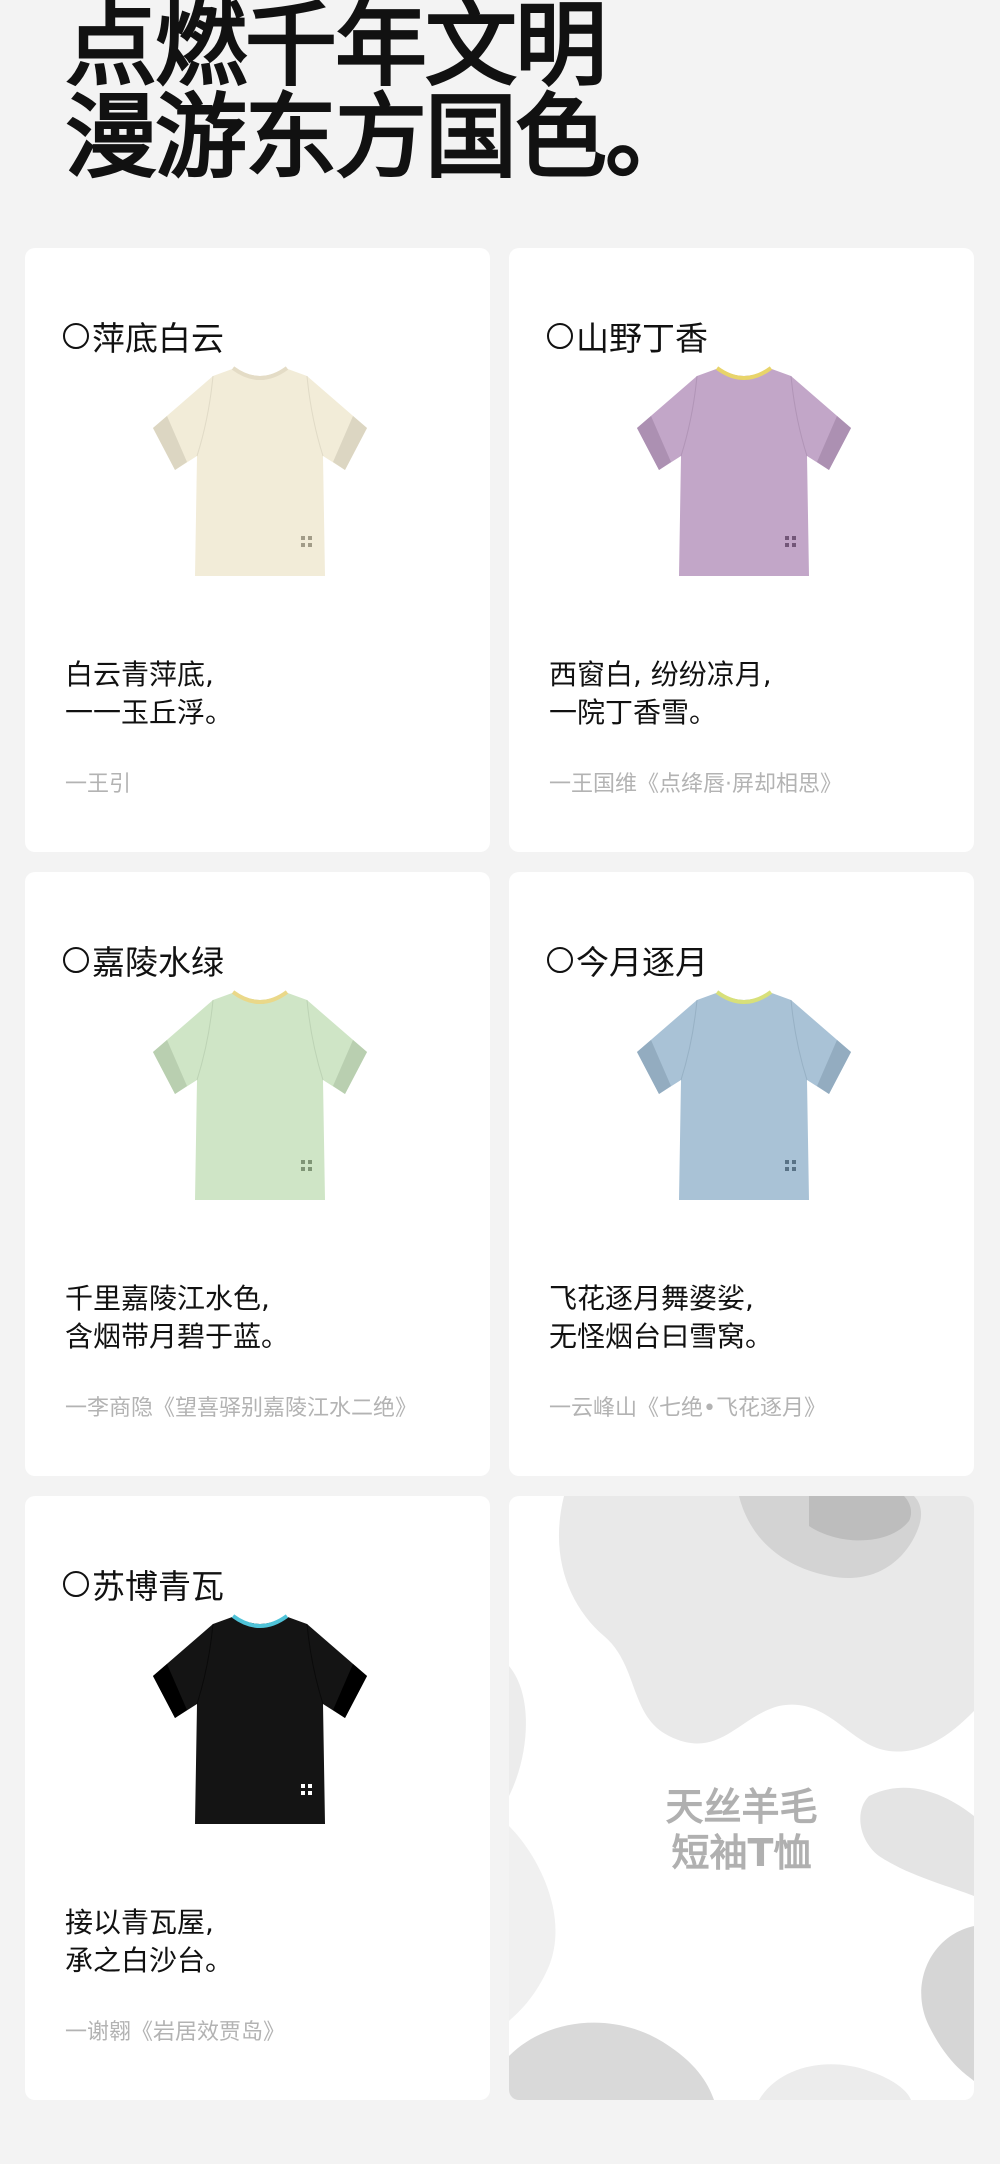 The image size is (1000, 2164). I want to click on poem-line-2: 承之白沙台。, so click(149, 1960).